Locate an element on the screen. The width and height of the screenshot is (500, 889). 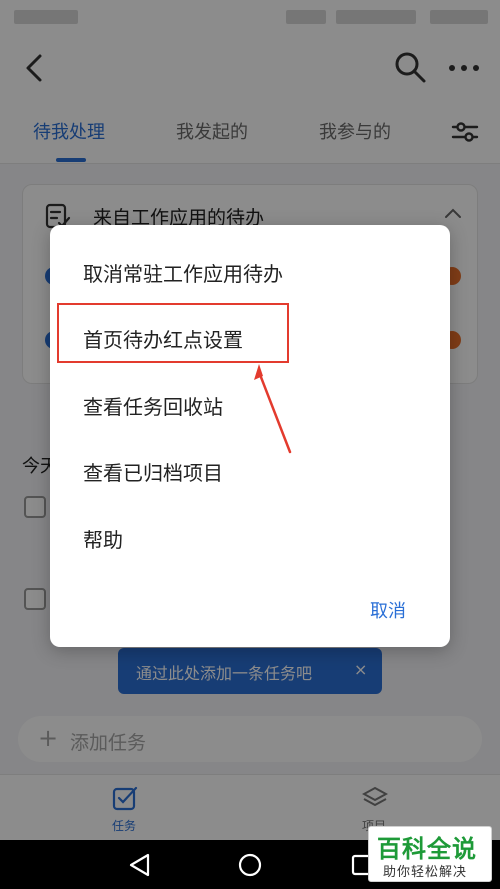
menu-item-archived-projects: 查看已归档项目 is located at coordinates (153, 471).